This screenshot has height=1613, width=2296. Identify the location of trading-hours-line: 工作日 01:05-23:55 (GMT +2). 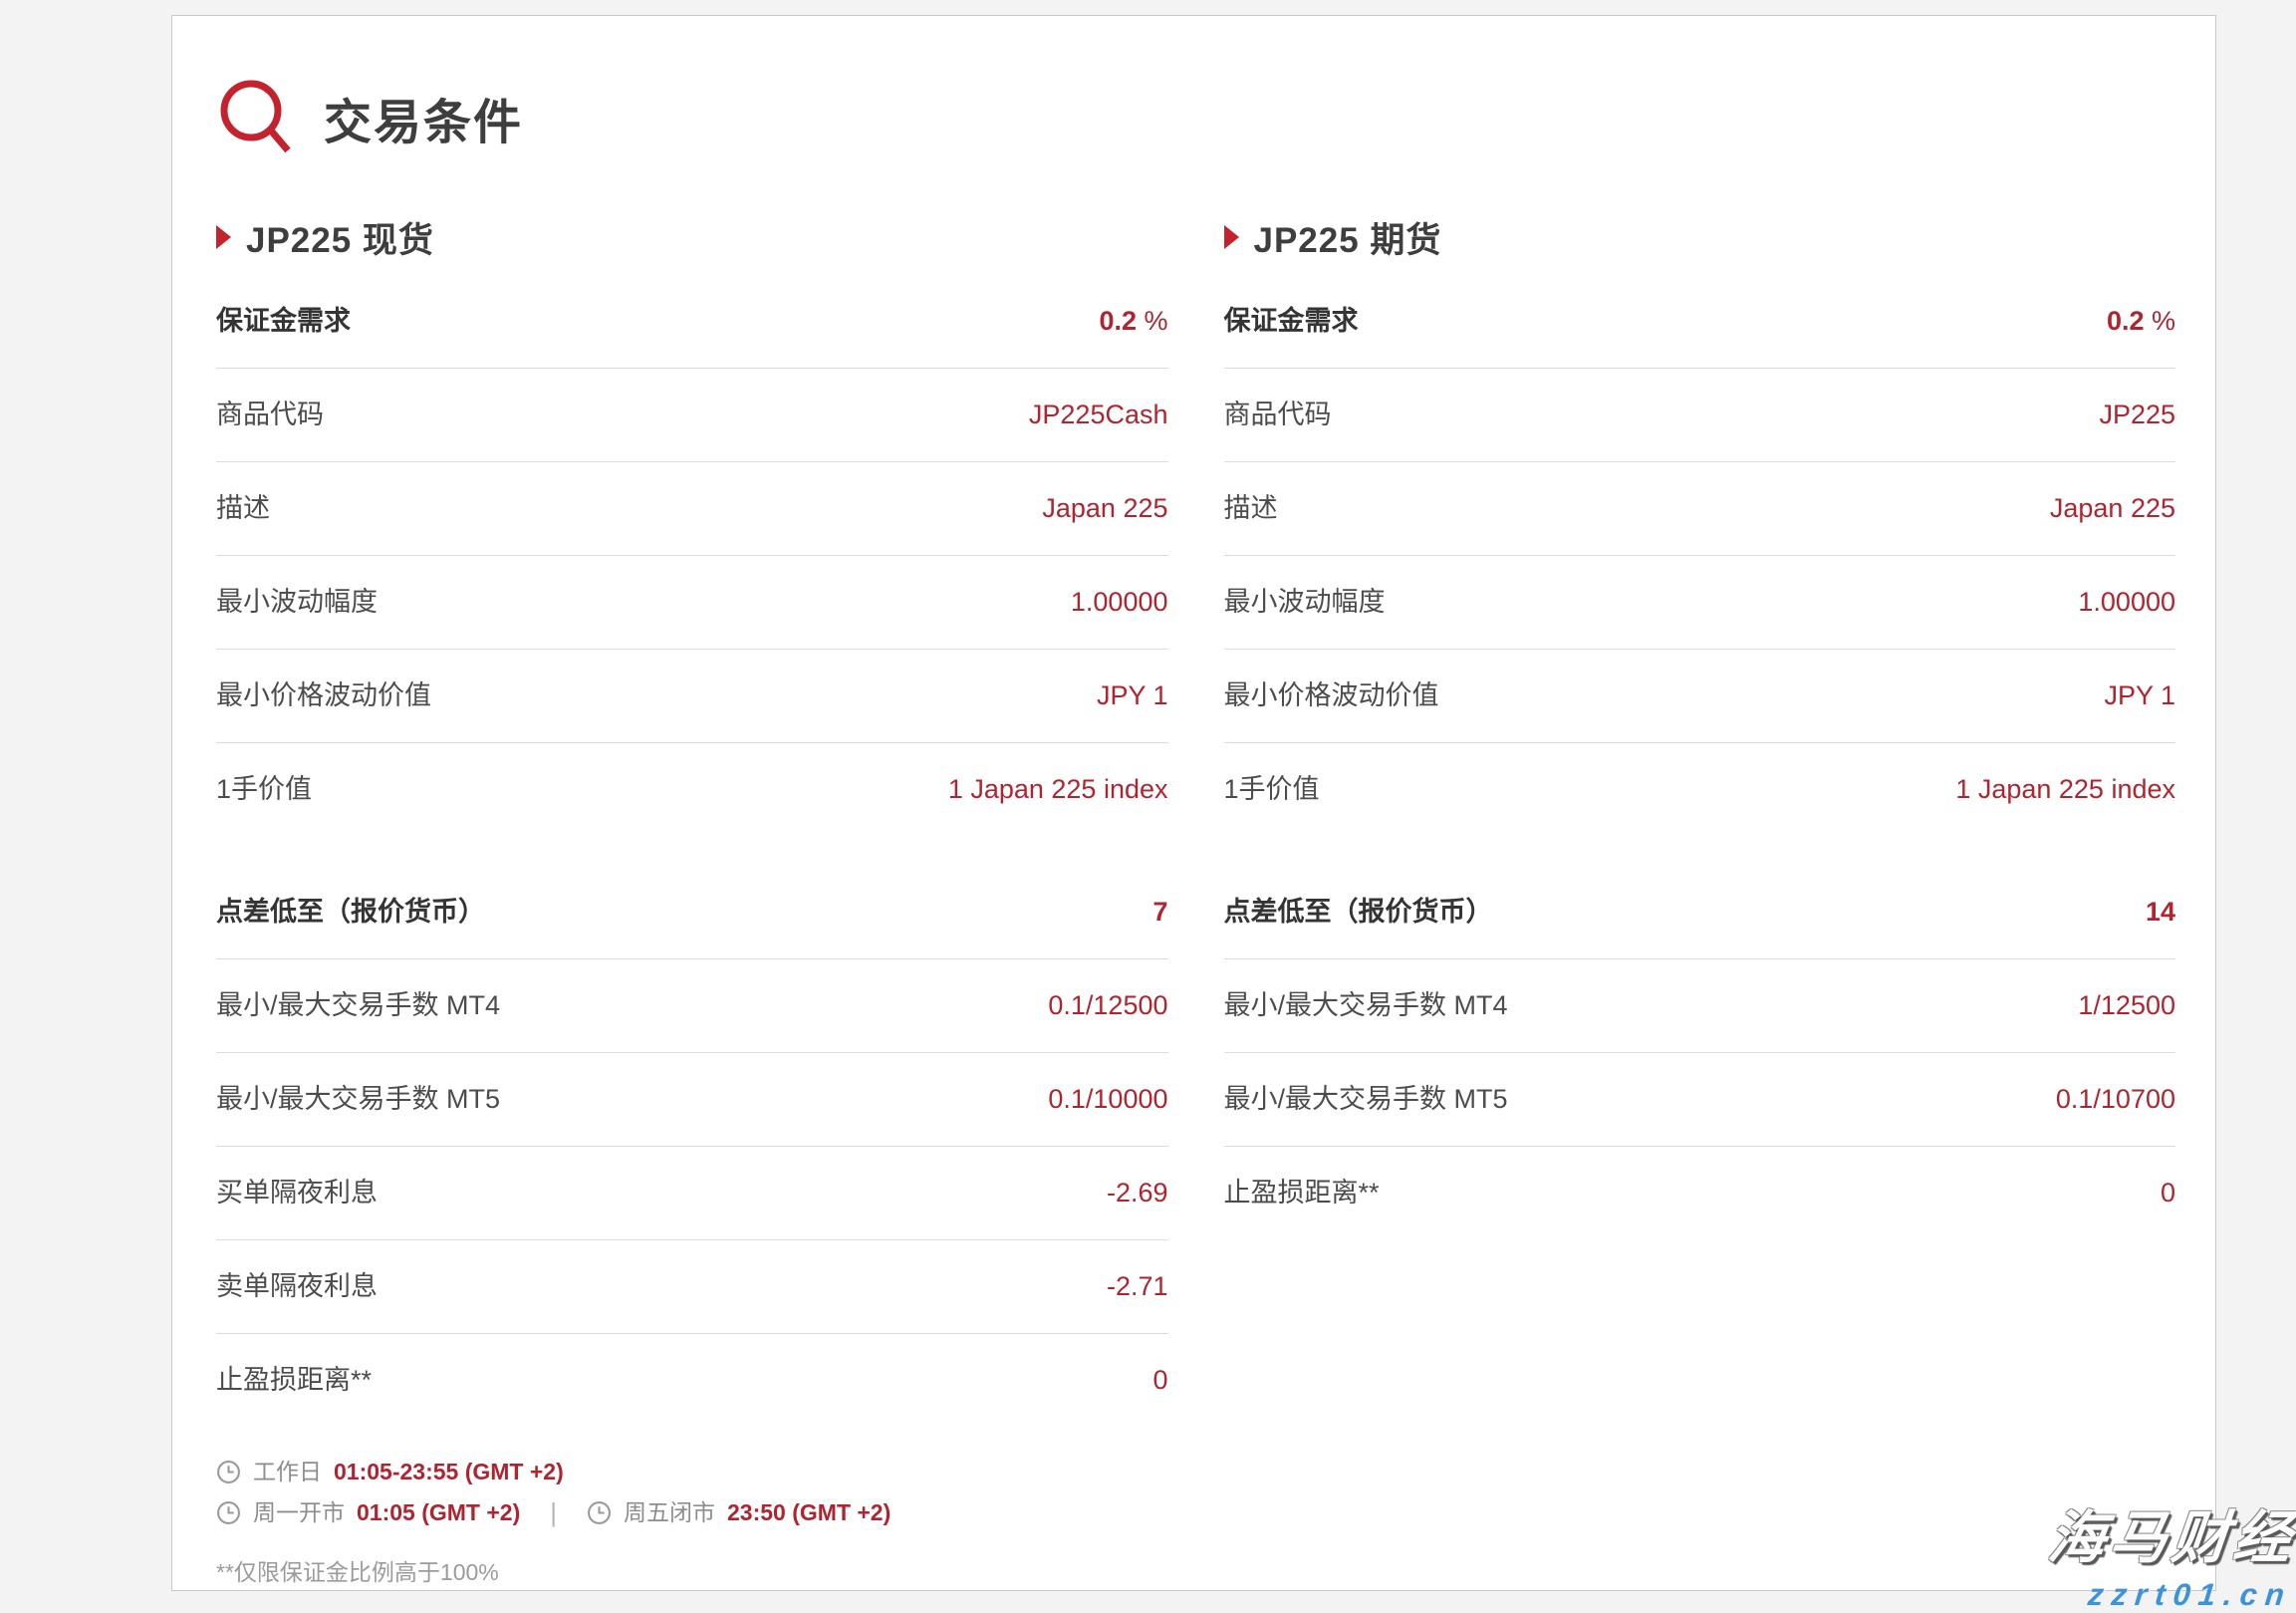
(1195, 1472).